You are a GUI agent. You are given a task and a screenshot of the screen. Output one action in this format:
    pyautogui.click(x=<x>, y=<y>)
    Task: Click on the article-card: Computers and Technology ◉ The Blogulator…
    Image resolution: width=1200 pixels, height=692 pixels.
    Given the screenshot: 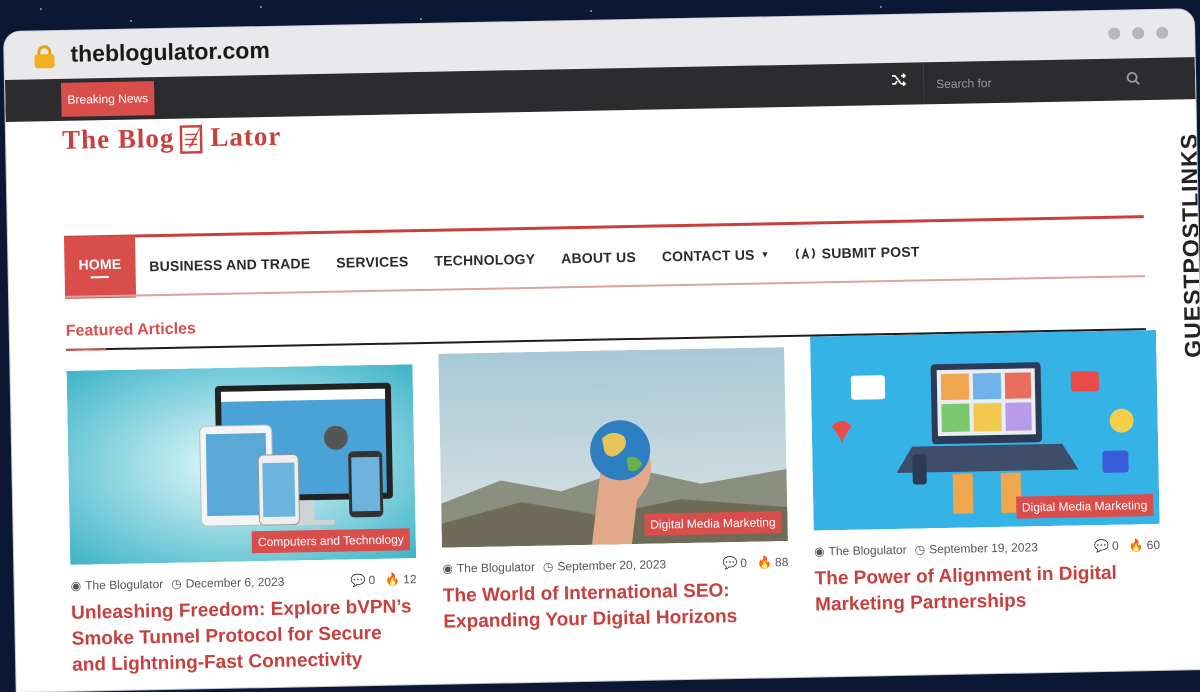 What is the action you would take?
    pyautogui.click(x=242, y=521)
    